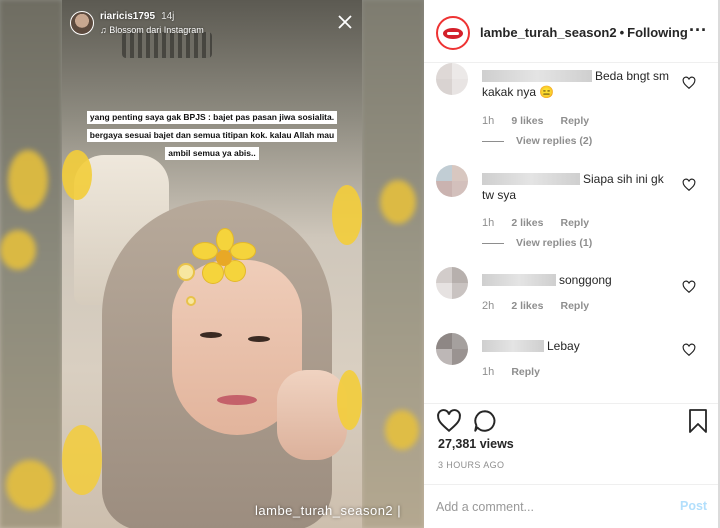  I want to click on lips-logo-icon, so click(453, 33).